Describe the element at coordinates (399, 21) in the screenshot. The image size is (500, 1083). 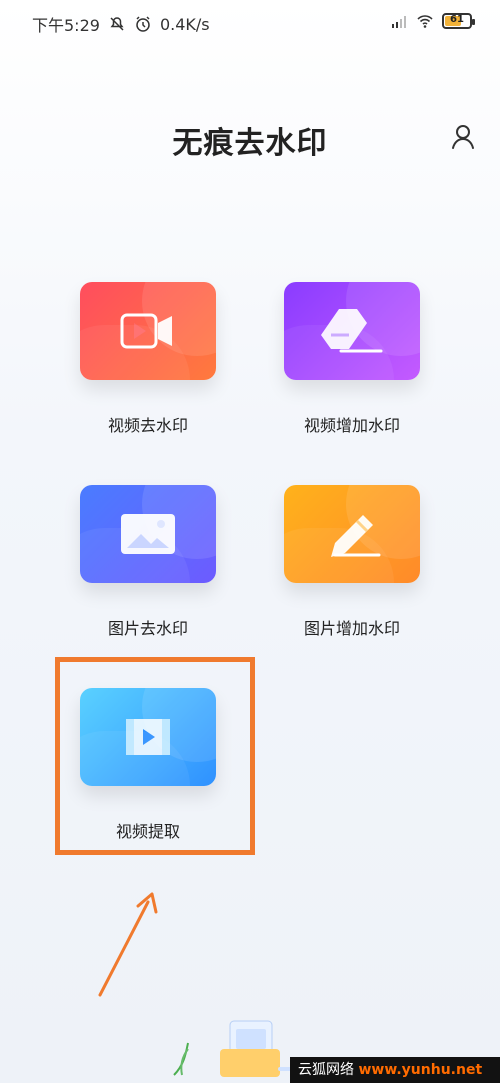
I see `signal-icon` at that location.